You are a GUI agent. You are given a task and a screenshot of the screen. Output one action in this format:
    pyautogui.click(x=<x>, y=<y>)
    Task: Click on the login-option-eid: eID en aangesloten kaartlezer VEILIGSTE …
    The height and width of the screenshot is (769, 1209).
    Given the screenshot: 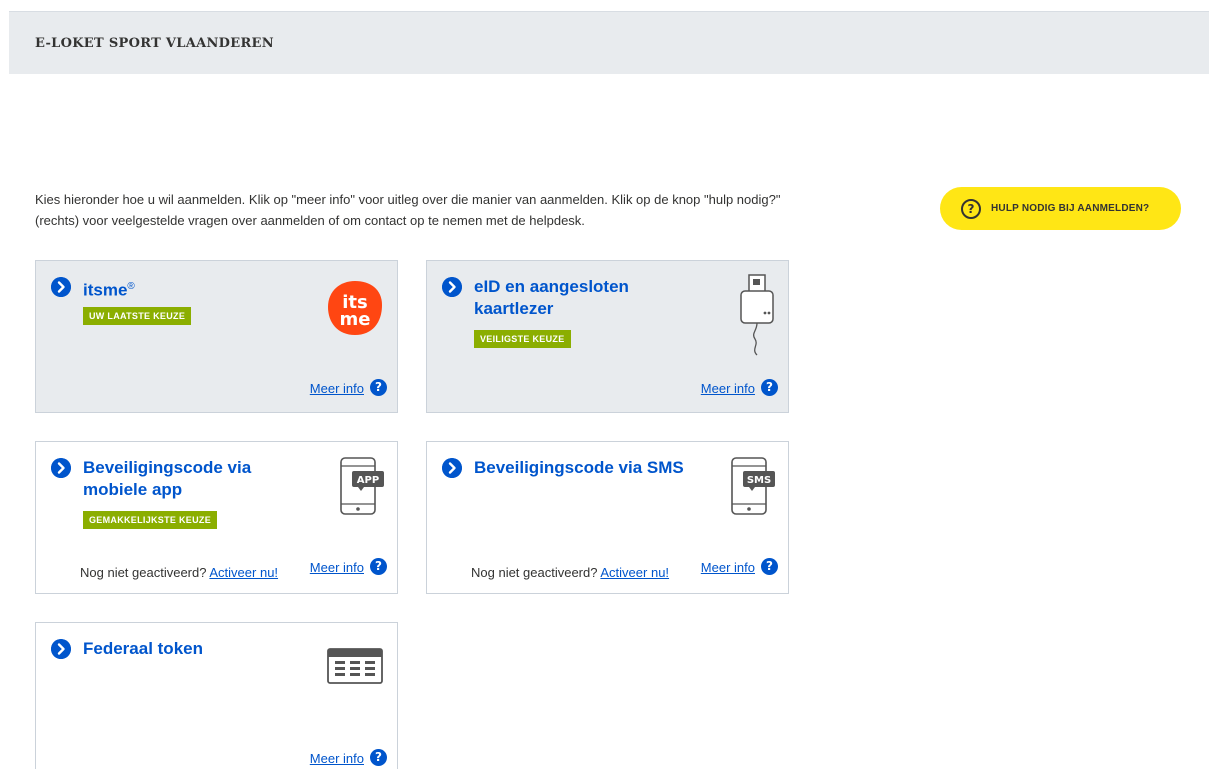 What is the action you would take?
    pyautogui.click(x=607, y=336)
    